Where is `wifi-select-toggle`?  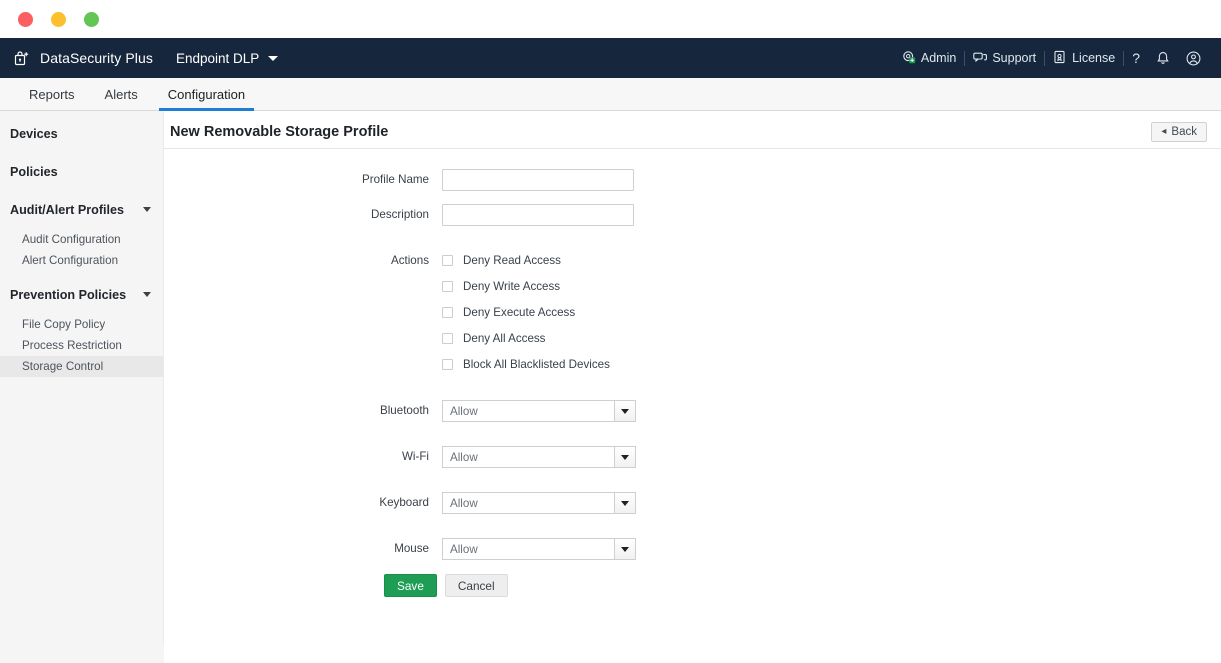
wifi-select-toggle is located at coordinates (625, 457).